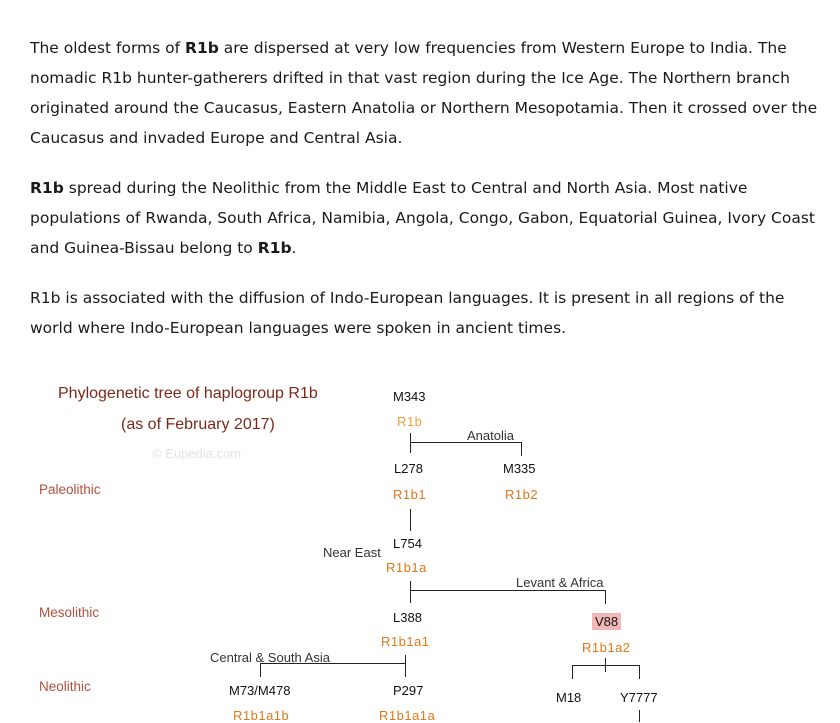 The image size is (840, 723). Describe the element at coordinates (519, 468) in the screenshot. I see `node-m335-snp: M335` at that location.